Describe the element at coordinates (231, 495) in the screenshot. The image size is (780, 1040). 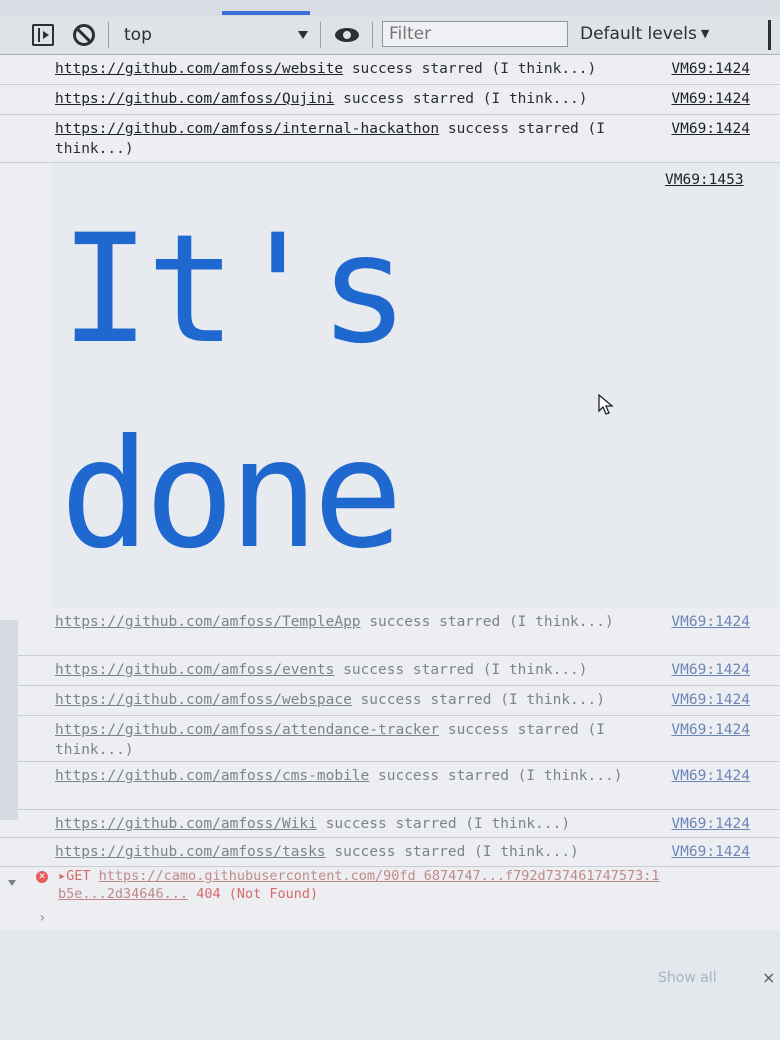
I see `styled-log-line-2: done` at that location.